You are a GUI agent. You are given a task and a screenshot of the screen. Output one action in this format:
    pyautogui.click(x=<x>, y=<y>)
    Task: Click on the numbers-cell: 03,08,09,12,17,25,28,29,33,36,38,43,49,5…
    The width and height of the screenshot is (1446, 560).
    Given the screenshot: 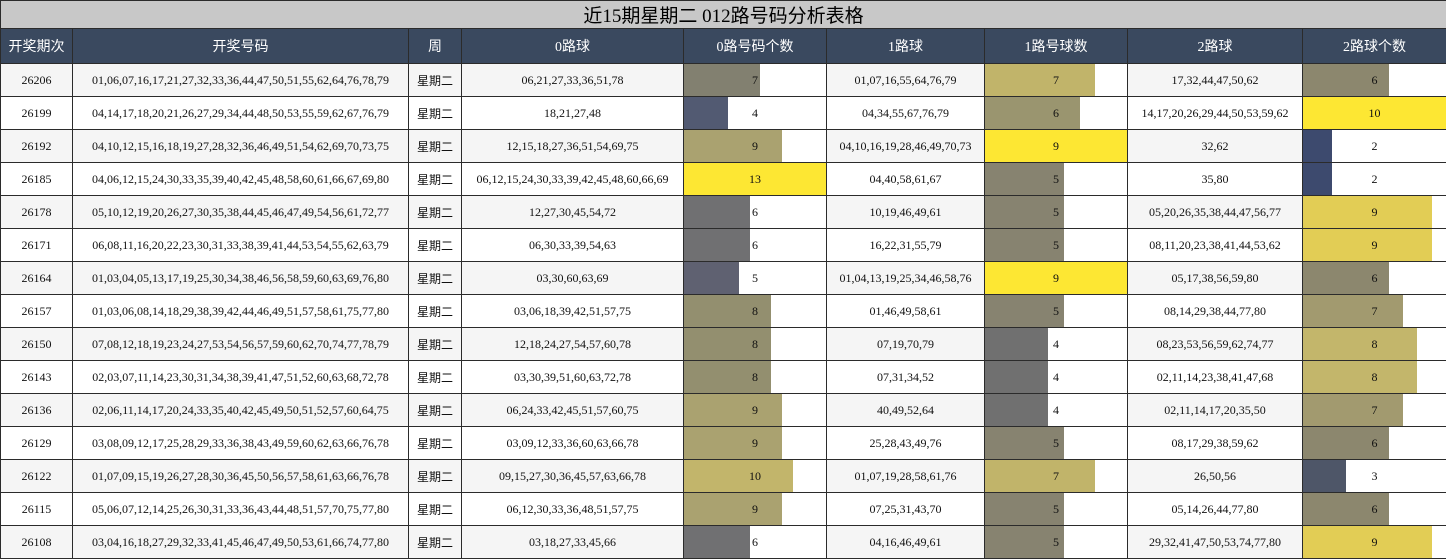 What is the action you would take?
    pyautogui.click(x=240, y=443)
    